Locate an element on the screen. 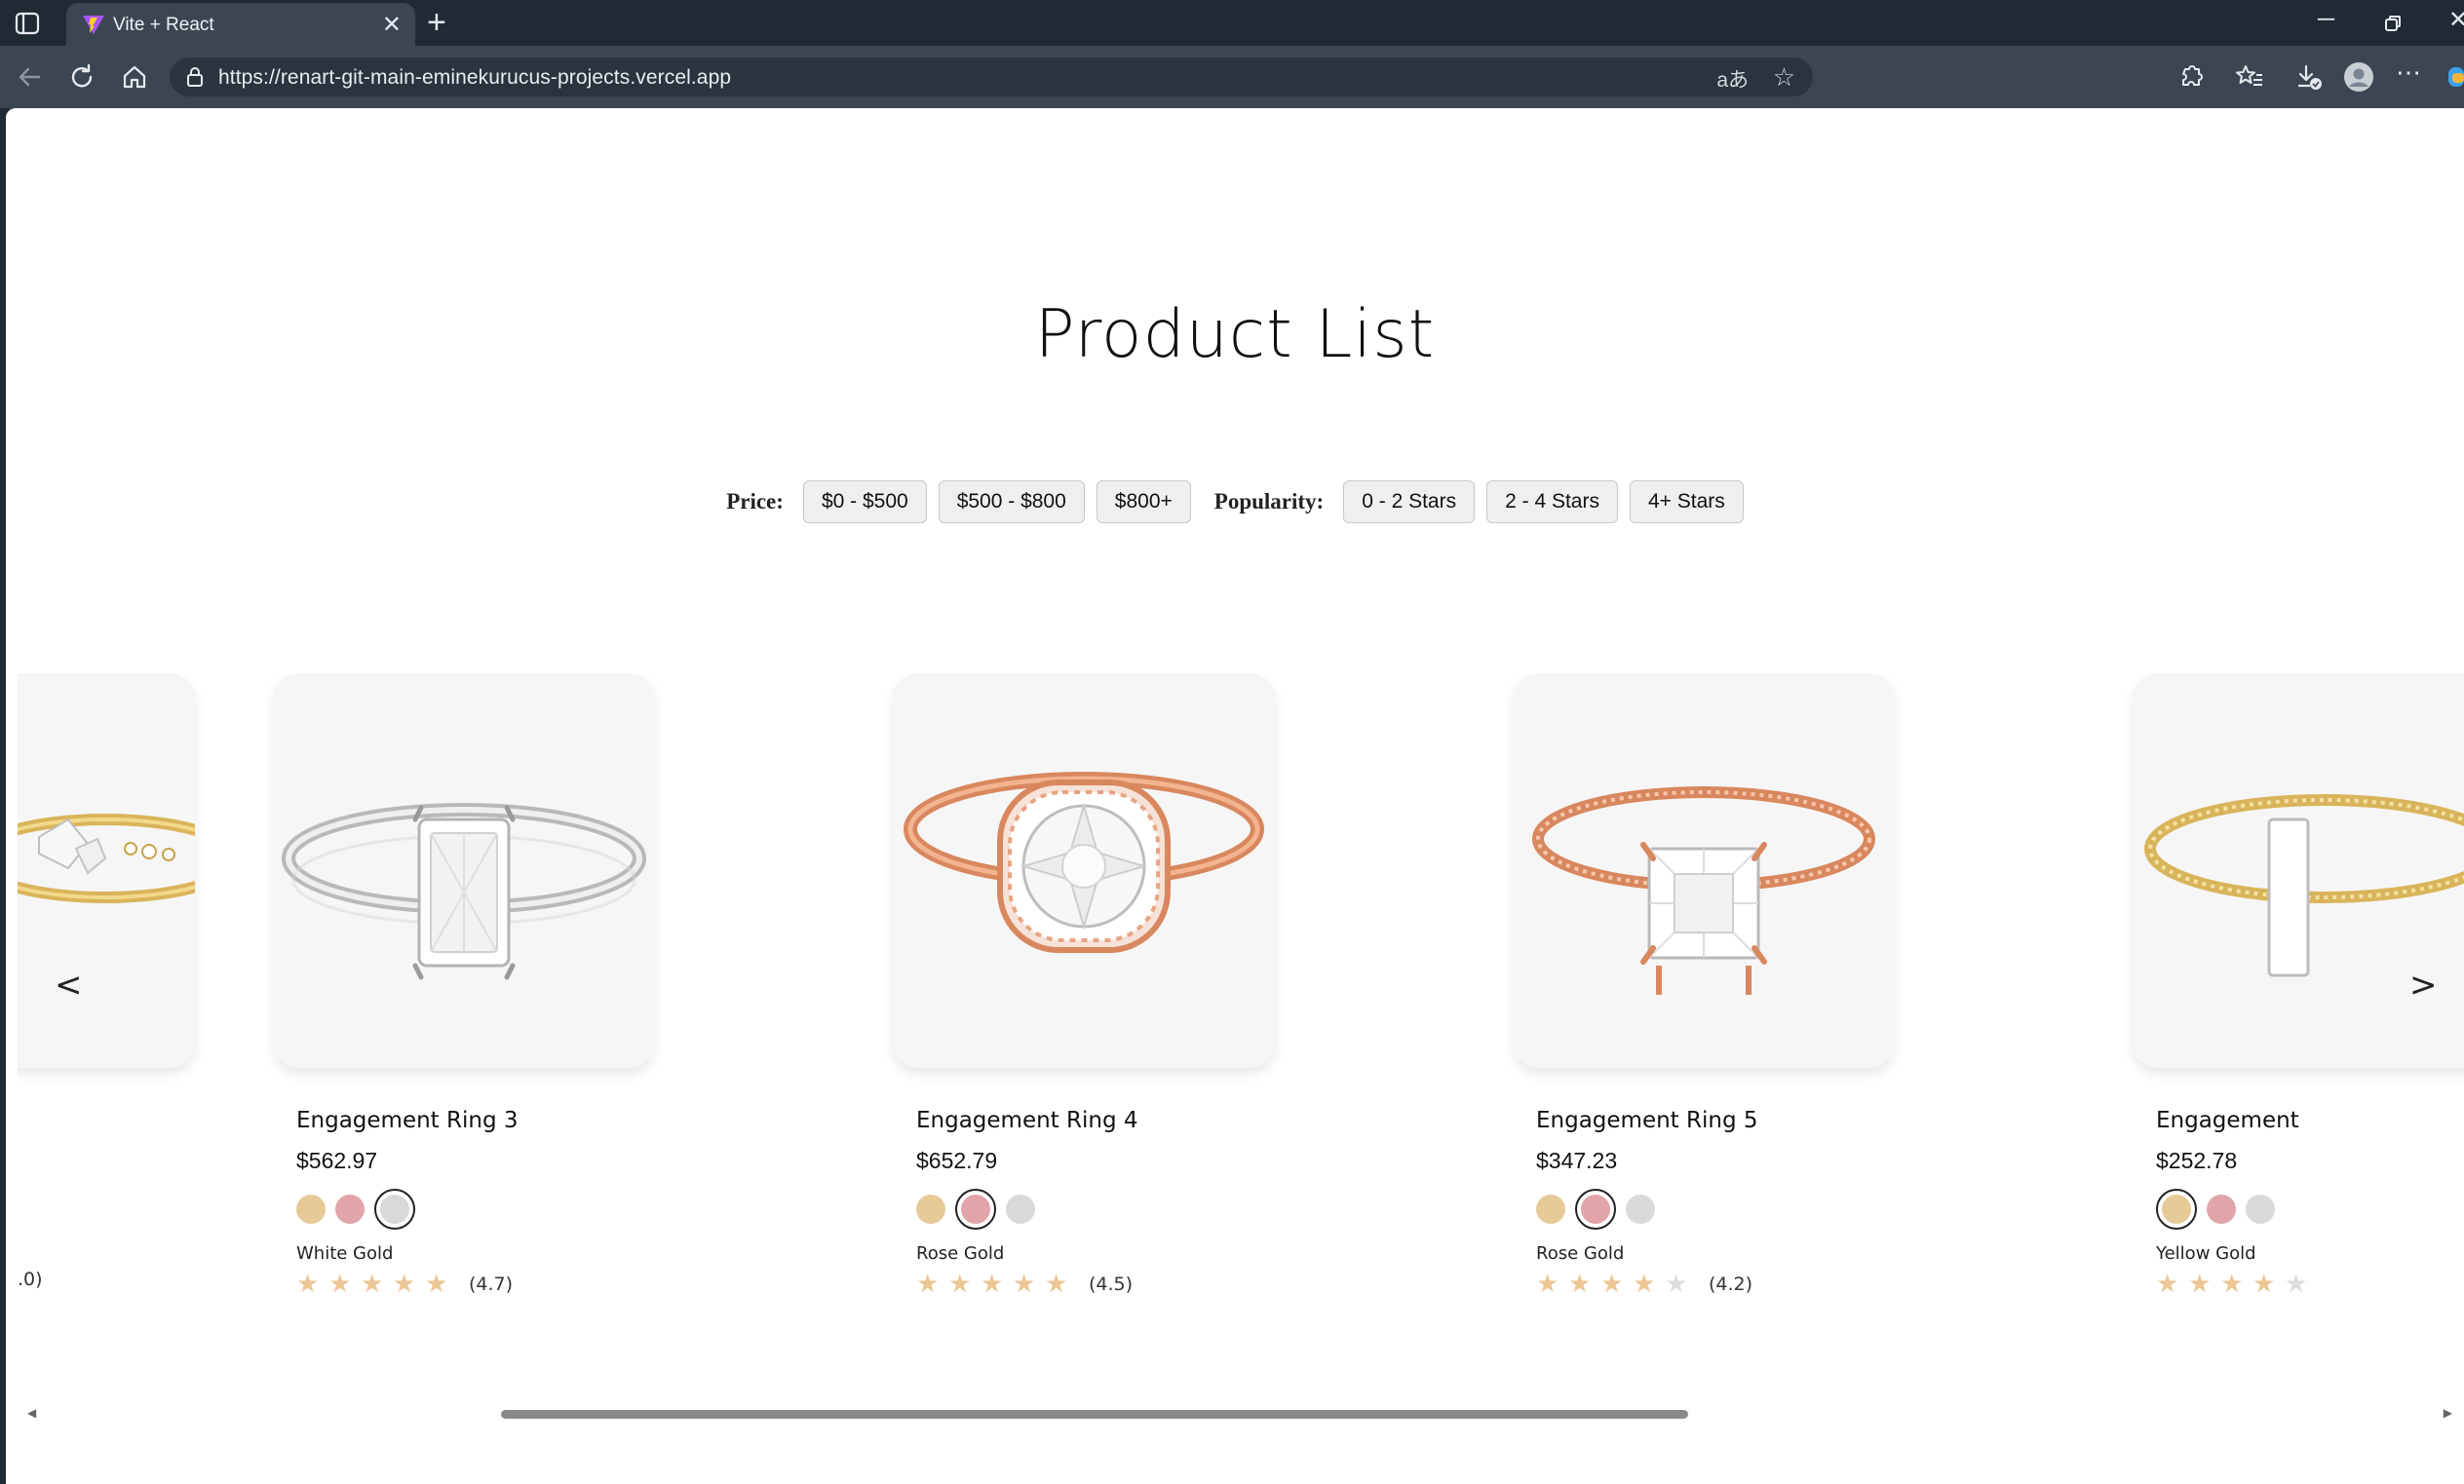  price-filter-500-800-button: $500 - $800 is located at coordinates (1011, 501).